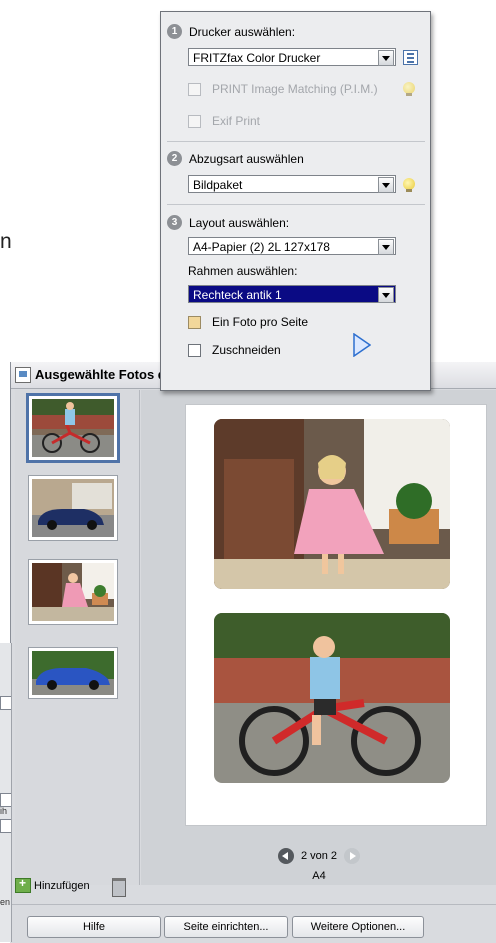 The image size is (496, 943). What do you see at coordinates (285, 856) in the screenshot?
I see `previous-page-icon` at bounding box center [285, 856].